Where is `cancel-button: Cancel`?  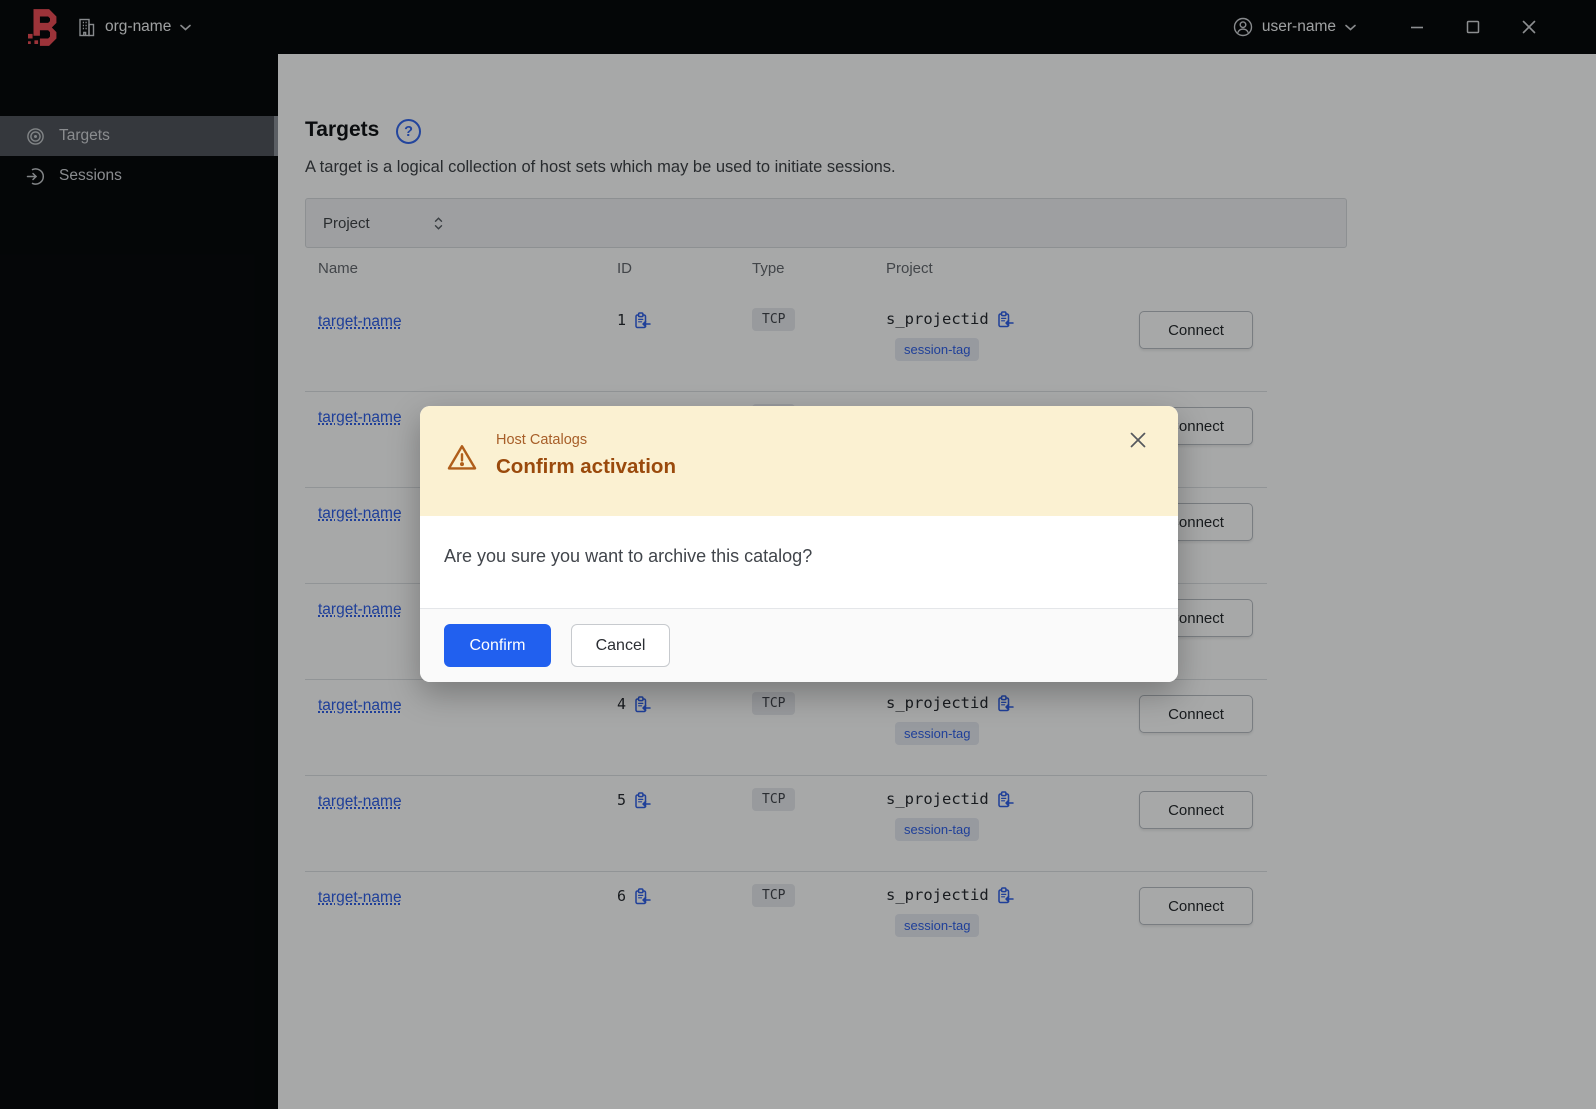
cancel-button: Cancel is located at coordinates (620, 645).